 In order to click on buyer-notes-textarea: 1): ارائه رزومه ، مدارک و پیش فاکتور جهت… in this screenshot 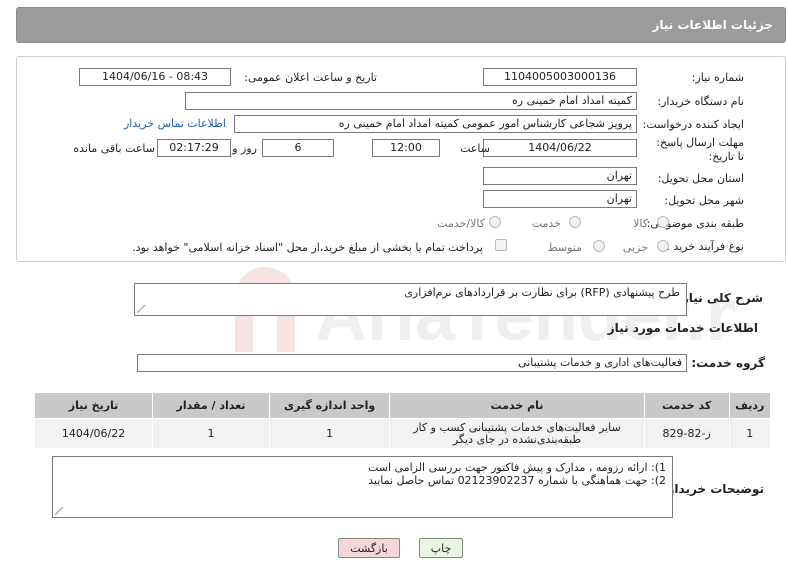, I will do `click(362, 487)`.